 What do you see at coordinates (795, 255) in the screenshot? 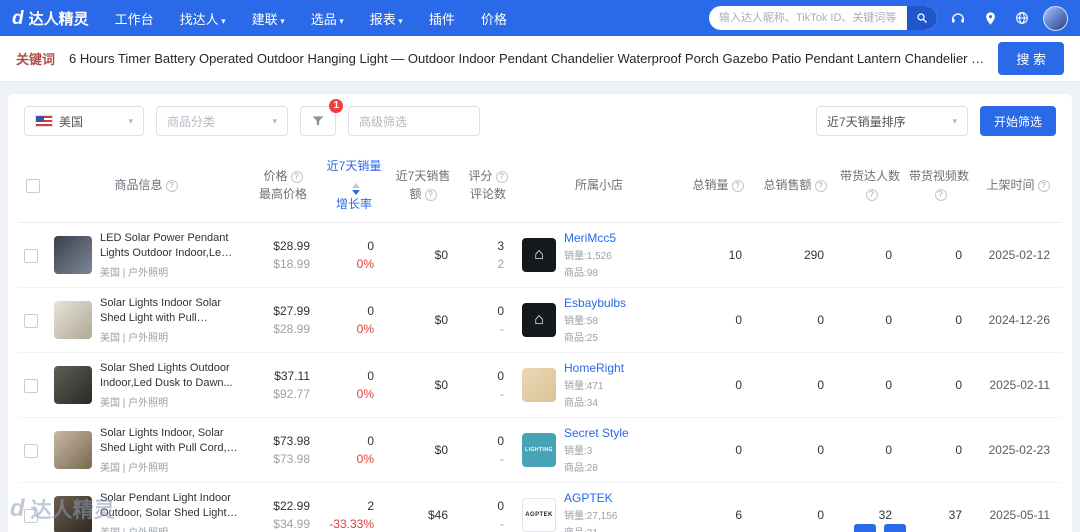
I see `total-revenue: 290` at bounding box center [795, 255].